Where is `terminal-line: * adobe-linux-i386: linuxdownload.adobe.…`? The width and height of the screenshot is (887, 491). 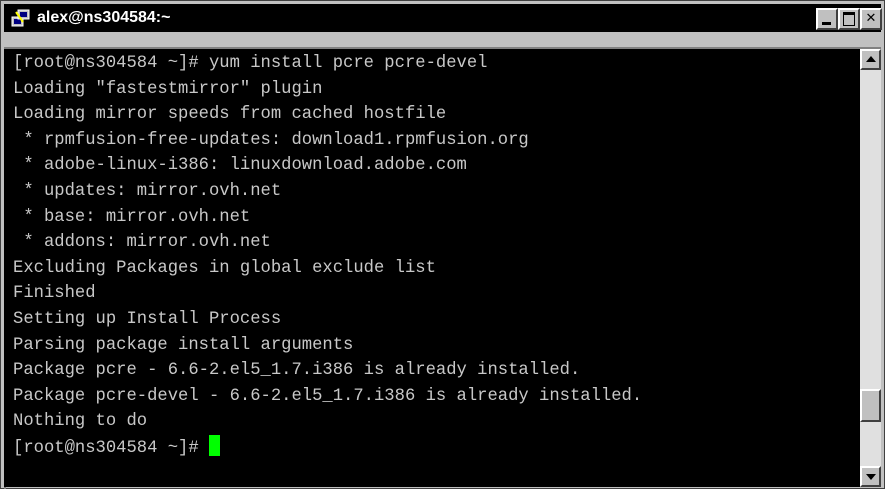 terminal-line: * adobe-linux-i386: linuxdownload.adobe.… is located at coordinates (240, 166).